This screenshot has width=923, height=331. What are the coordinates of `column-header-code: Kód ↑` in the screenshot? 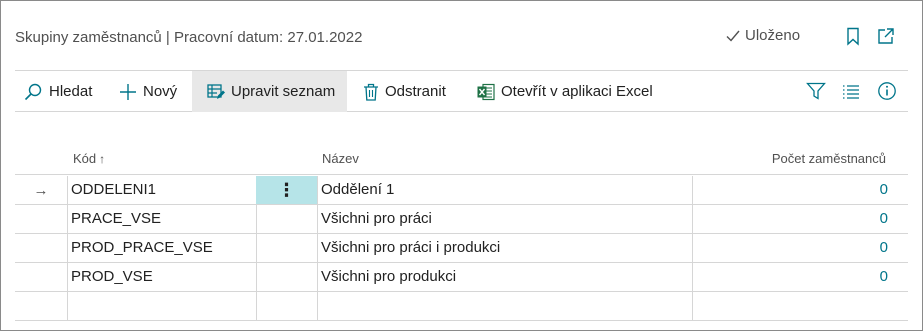 It's located at (89, 158).